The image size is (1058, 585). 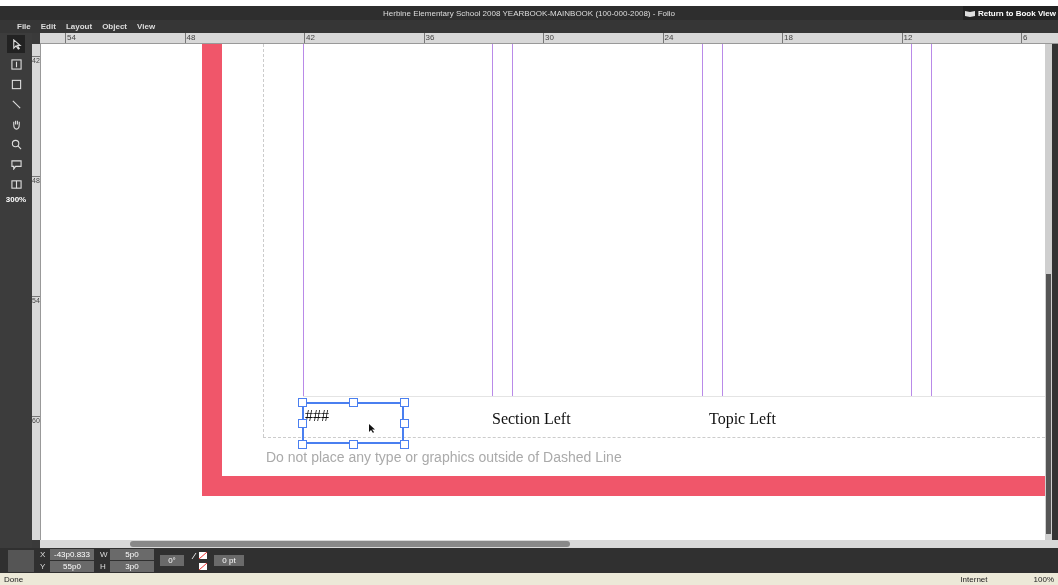 I want to click on status-text: Done, so click(x=14, y=579).